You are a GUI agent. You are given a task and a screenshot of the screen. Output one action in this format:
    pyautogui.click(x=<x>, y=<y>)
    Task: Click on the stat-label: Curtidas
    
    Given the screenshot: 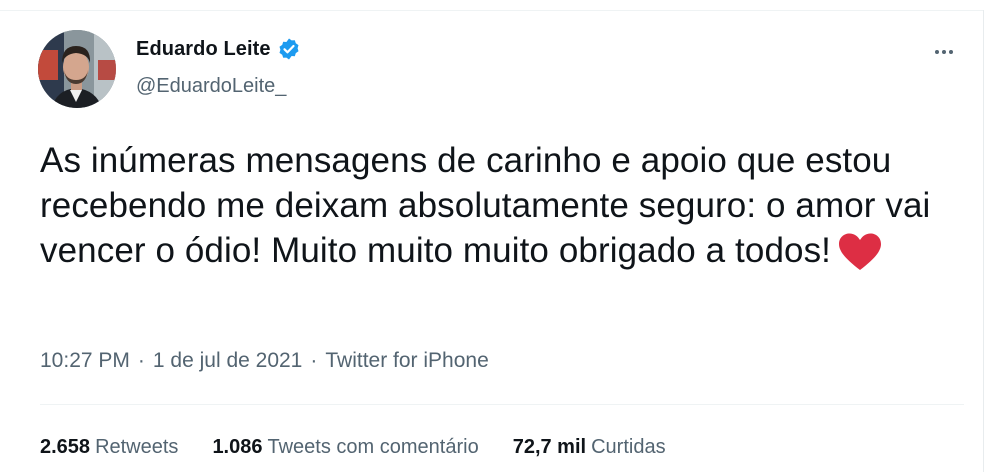 What is the action you would take?
    pyautogui.click(x=628, y=447)
    